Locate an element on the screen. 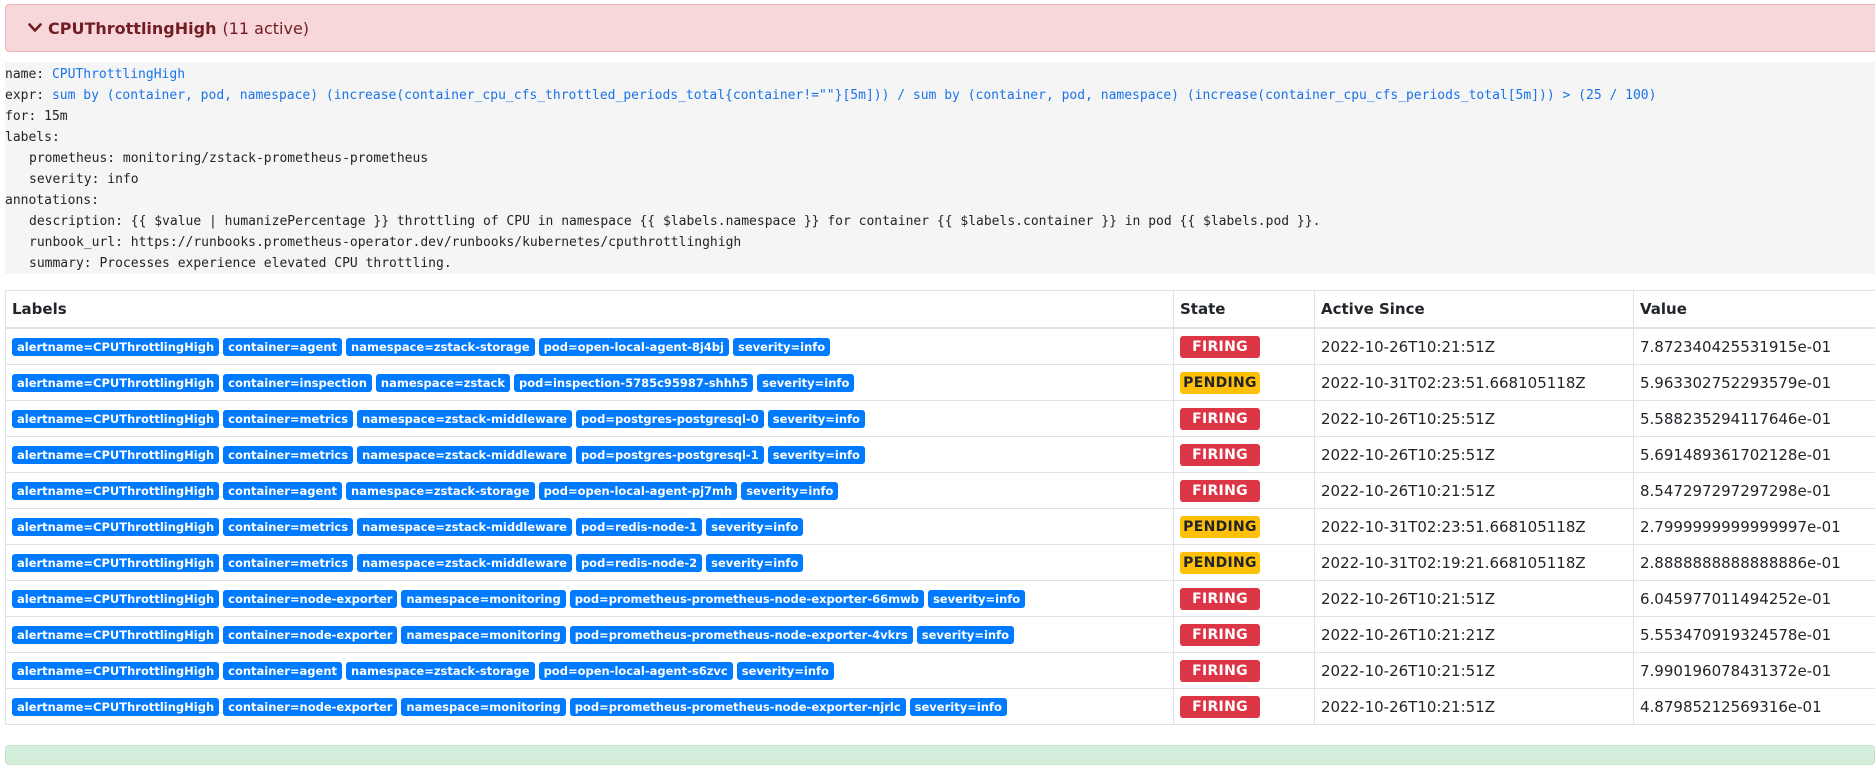 This screenshot has width=1875, height=765. rule-annotations-key: annotations: is located at coordinates (940, 200).